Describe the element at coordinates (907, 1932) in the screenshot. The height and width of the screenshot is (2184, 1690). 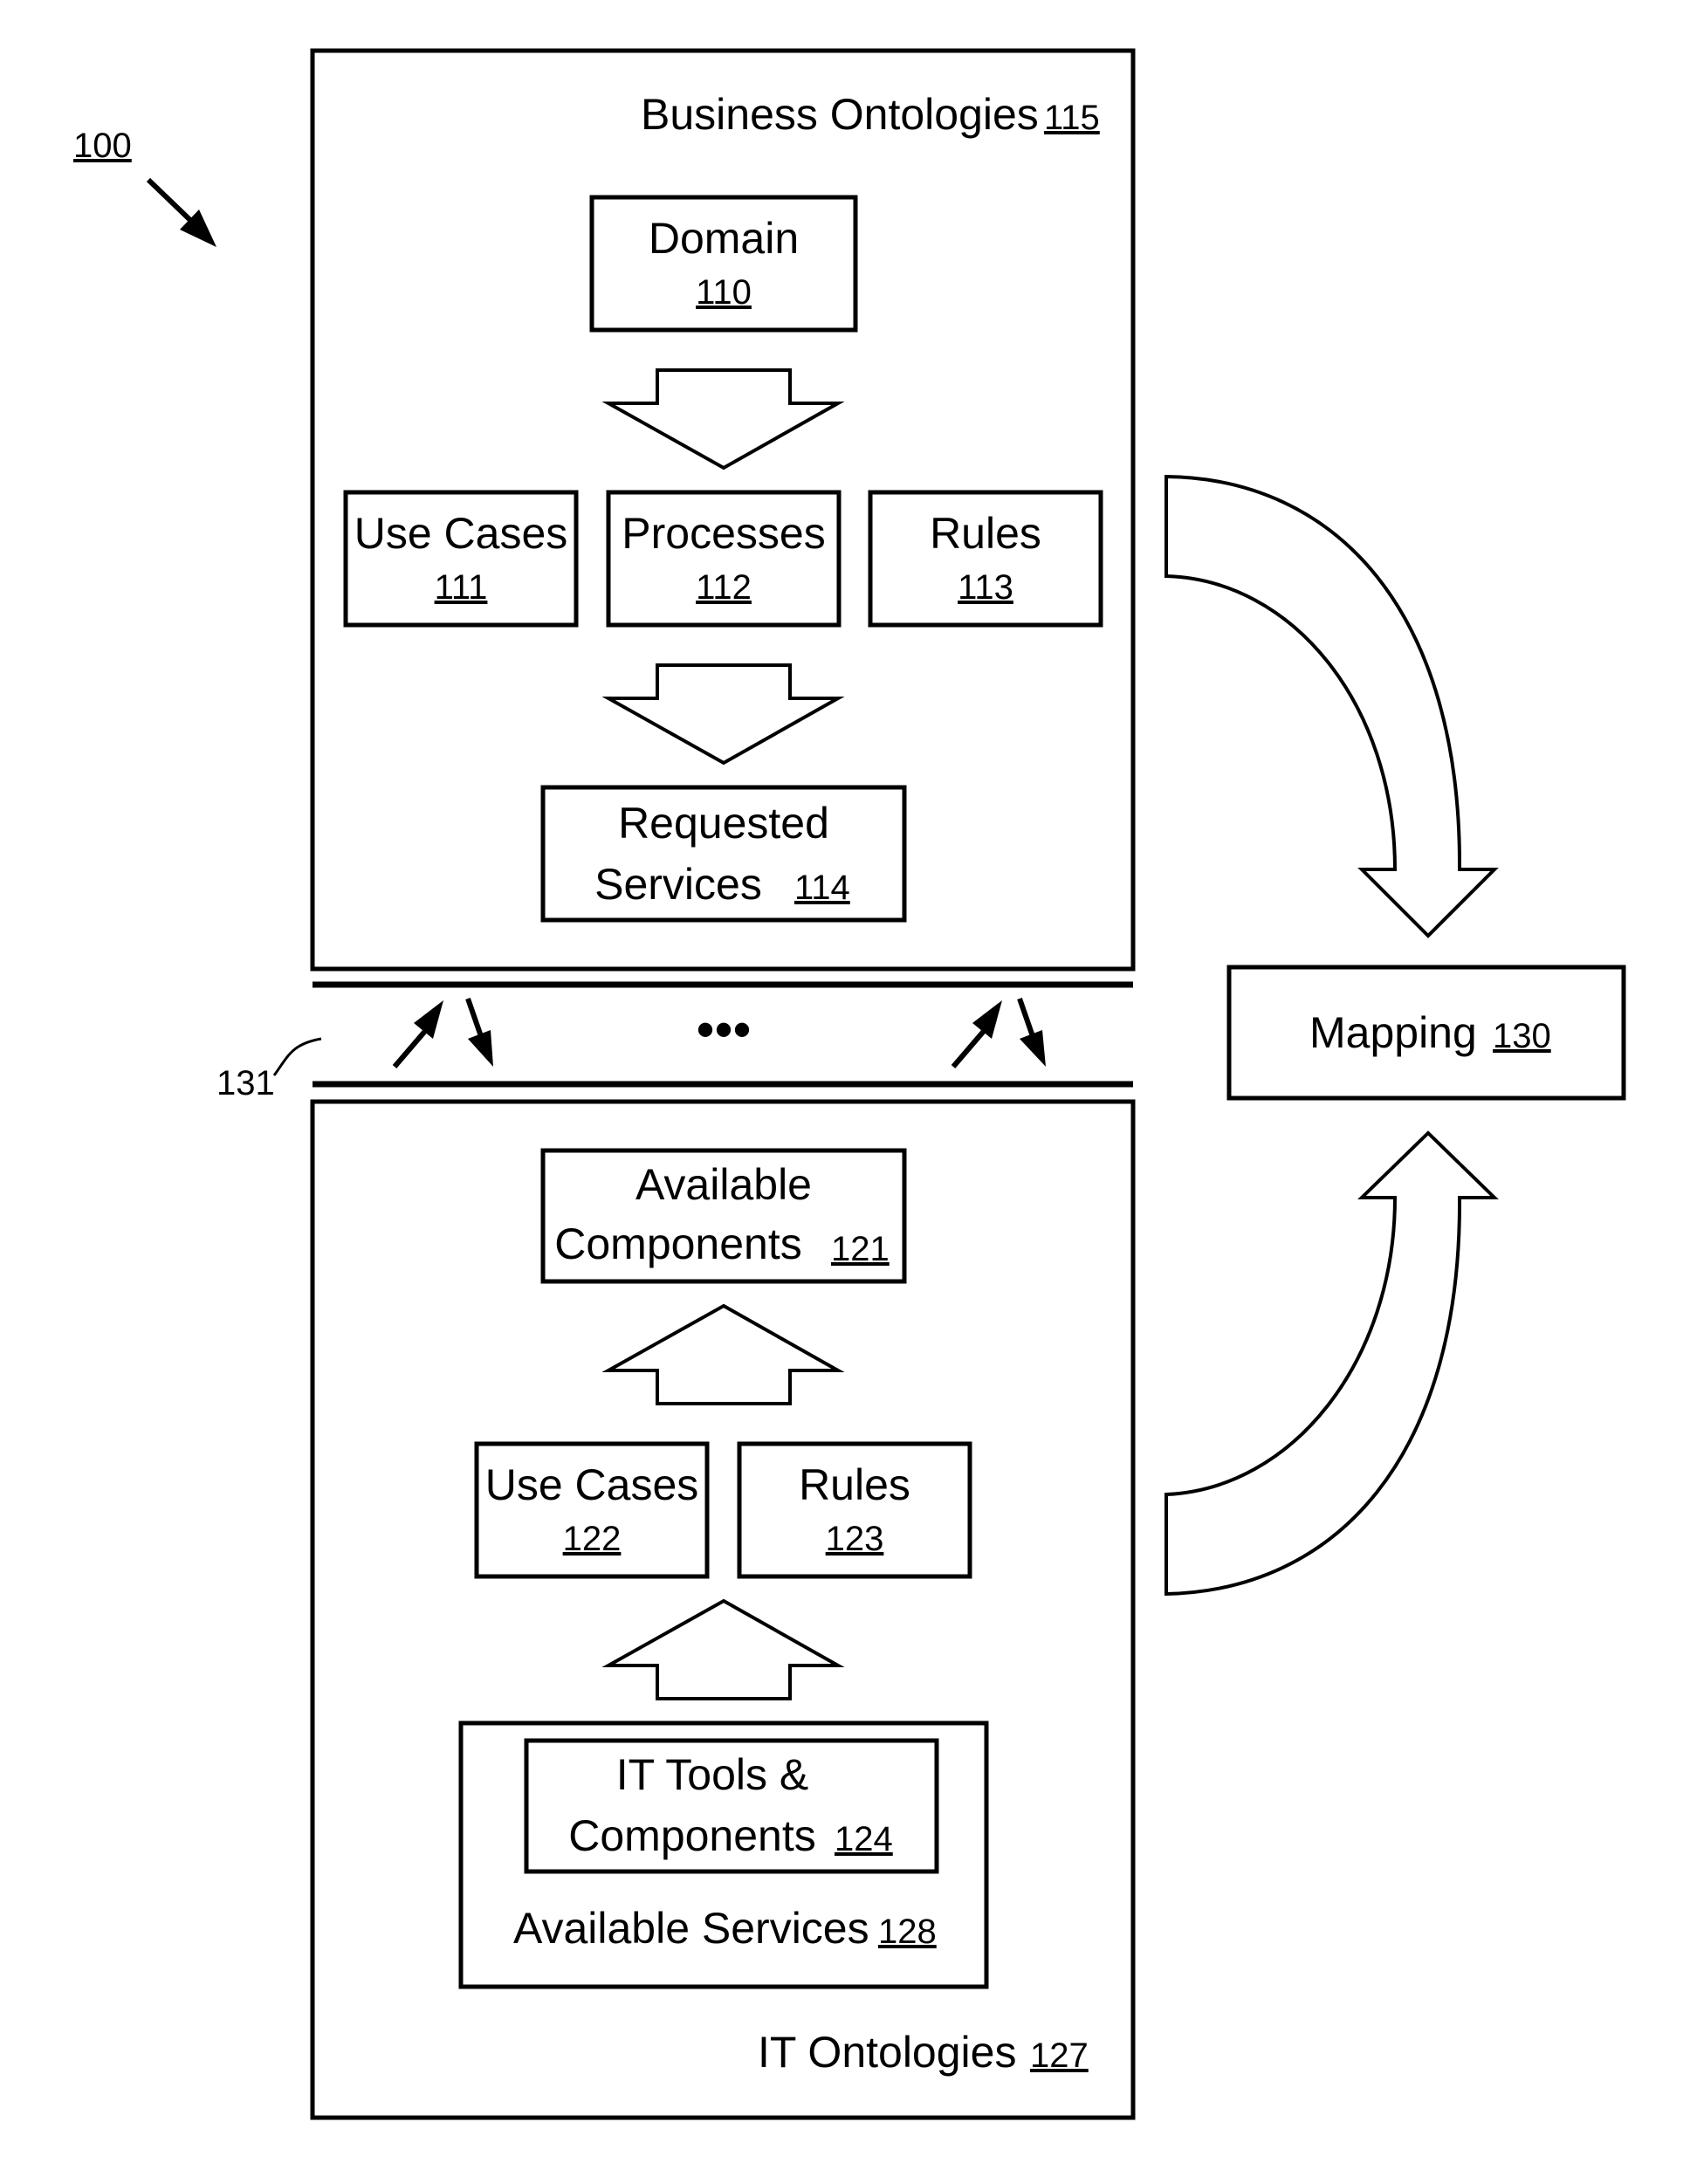
I see `available-services-num: 128` at that location.